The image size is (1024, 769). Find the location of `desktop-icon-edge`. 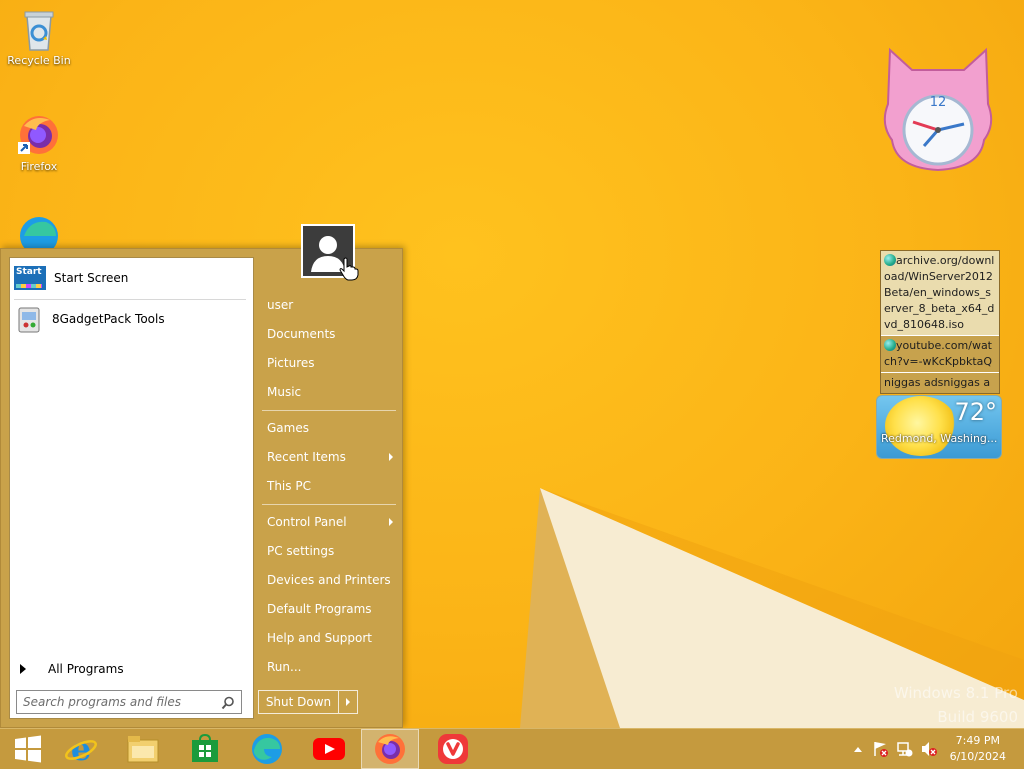

desktop-icon-edge is located at coordinates (39, 231).